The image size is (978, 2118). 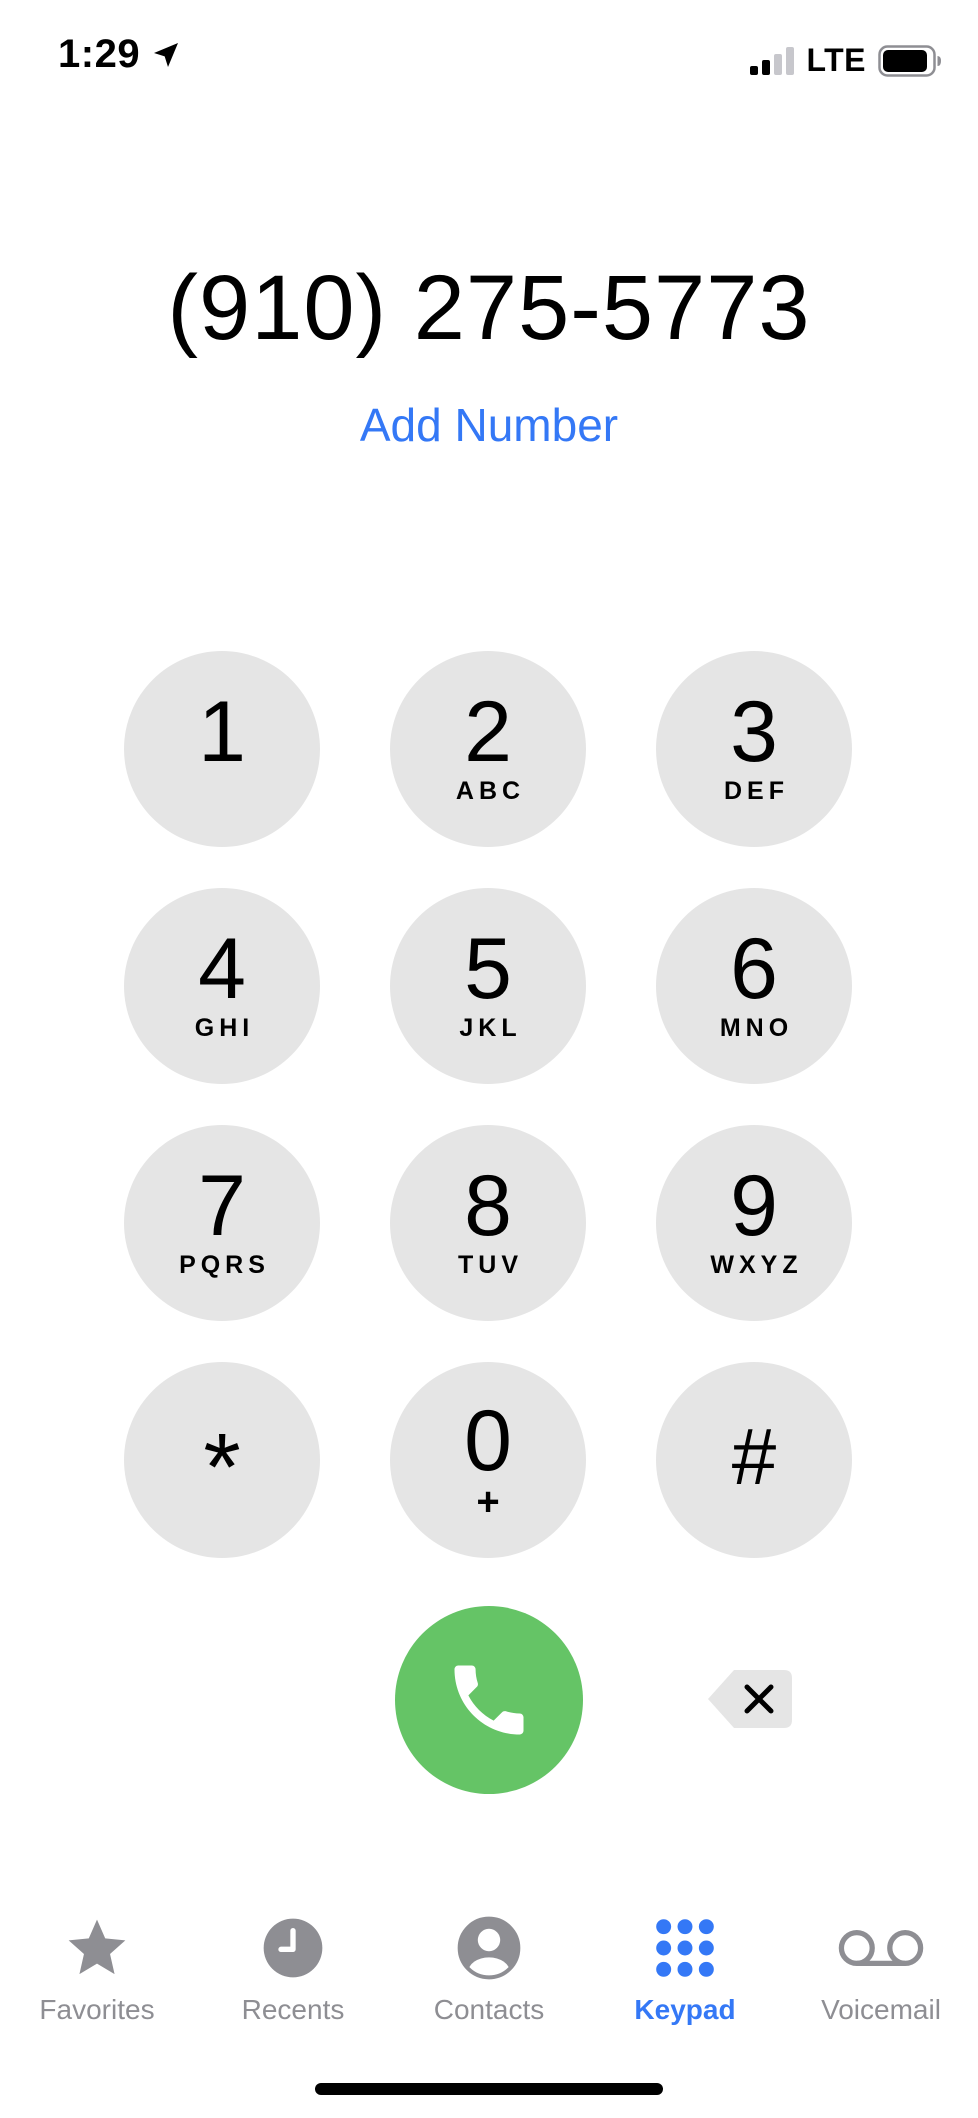 What do you see at coordinates (224, 1027) in the screenshot?
I see `key-letters: GHI` at bounding box center [224, 1027].